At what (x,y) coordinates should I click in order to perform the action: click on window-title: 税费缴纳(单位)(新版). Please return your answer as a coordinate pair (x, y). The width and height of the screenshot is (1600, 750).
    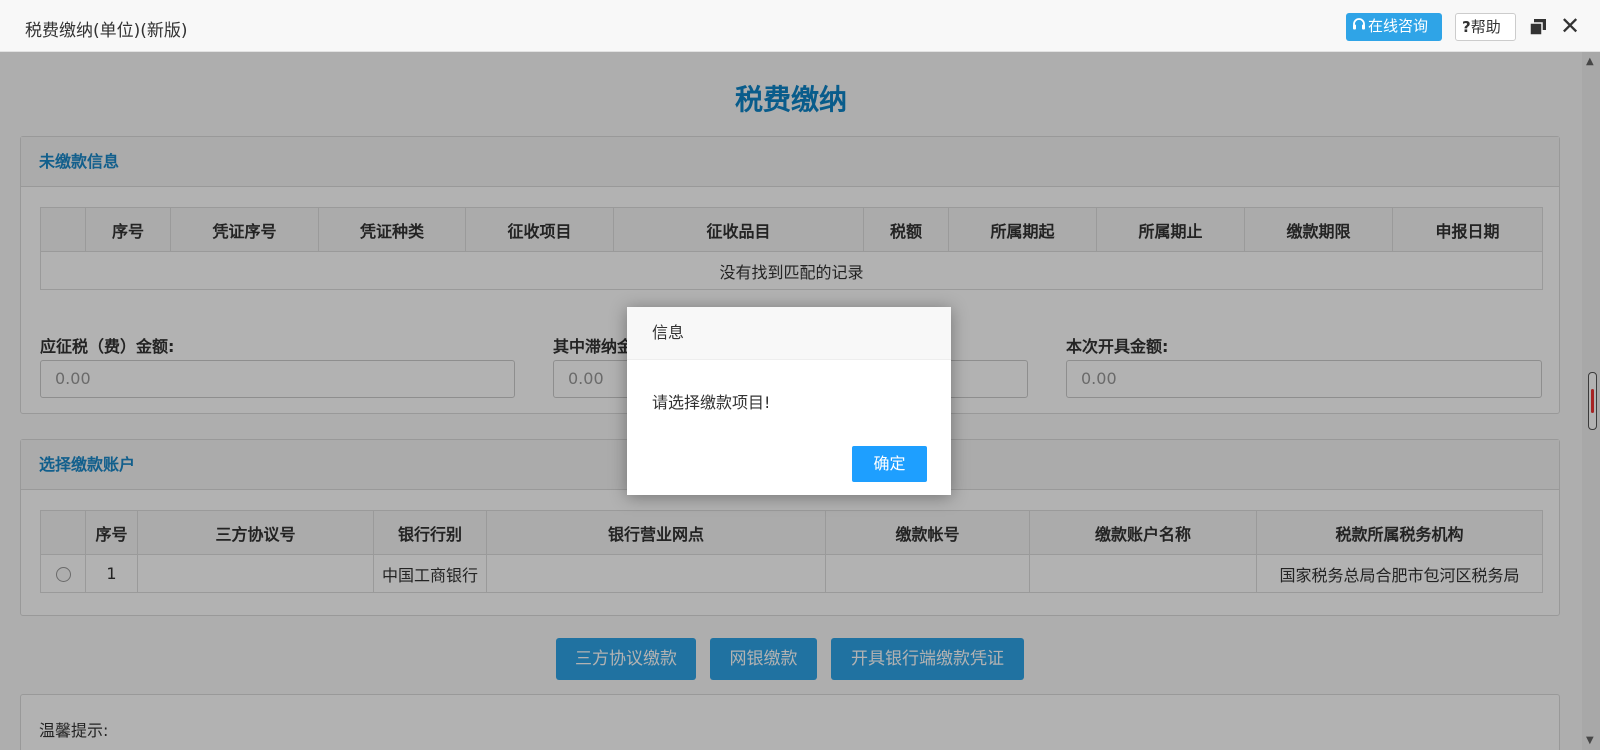
    Looking at the image, I should click on (106, 31).